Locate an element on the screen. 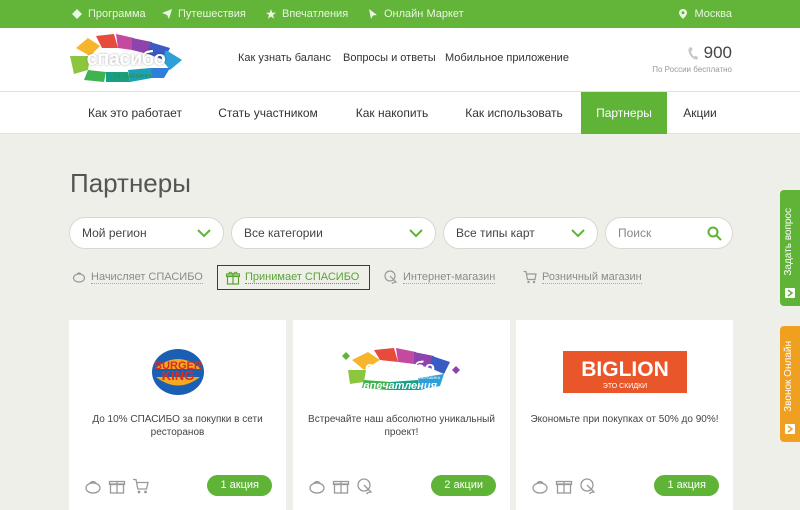  topbar-item-label: Впечатления is located at coordinates (315, 14).